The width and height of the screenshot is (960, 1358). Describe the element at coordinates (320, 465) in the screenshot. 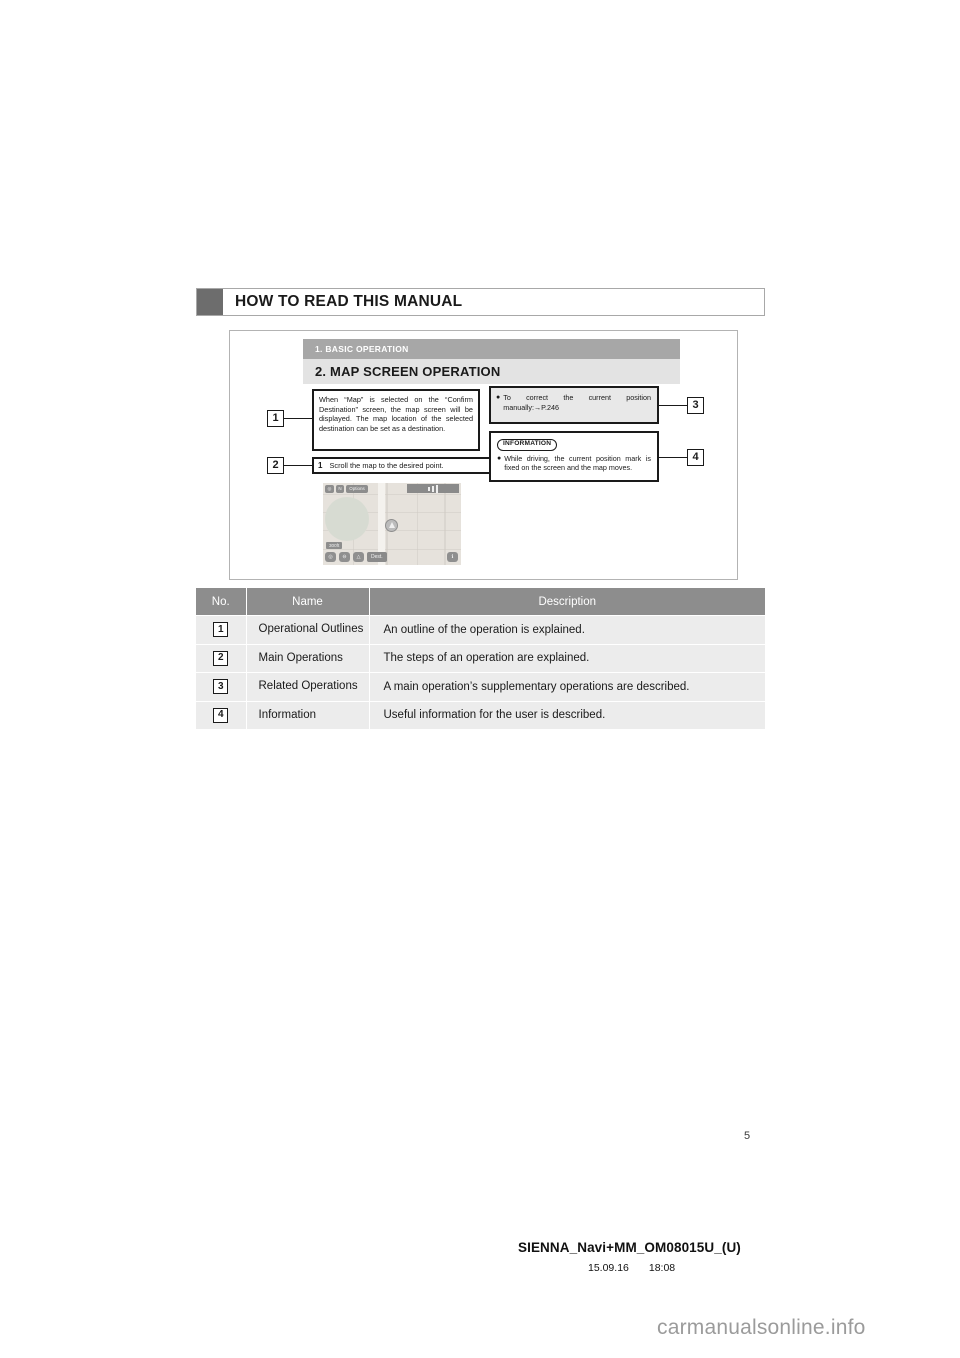

I see `main-operation-step-number: 1` at that location.